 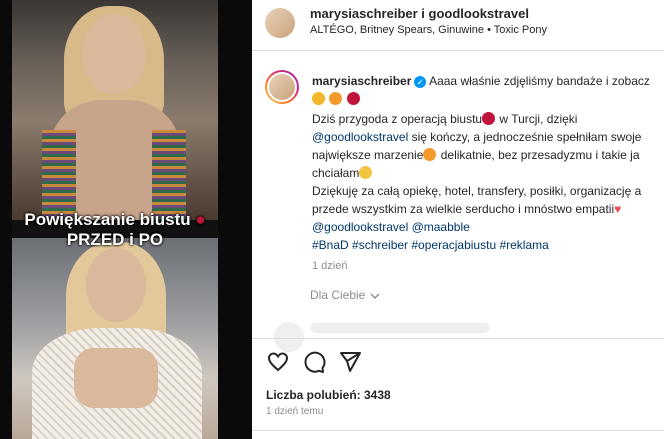 I want to click on mention-maabble: @maabble, so click(x=441, y=227).